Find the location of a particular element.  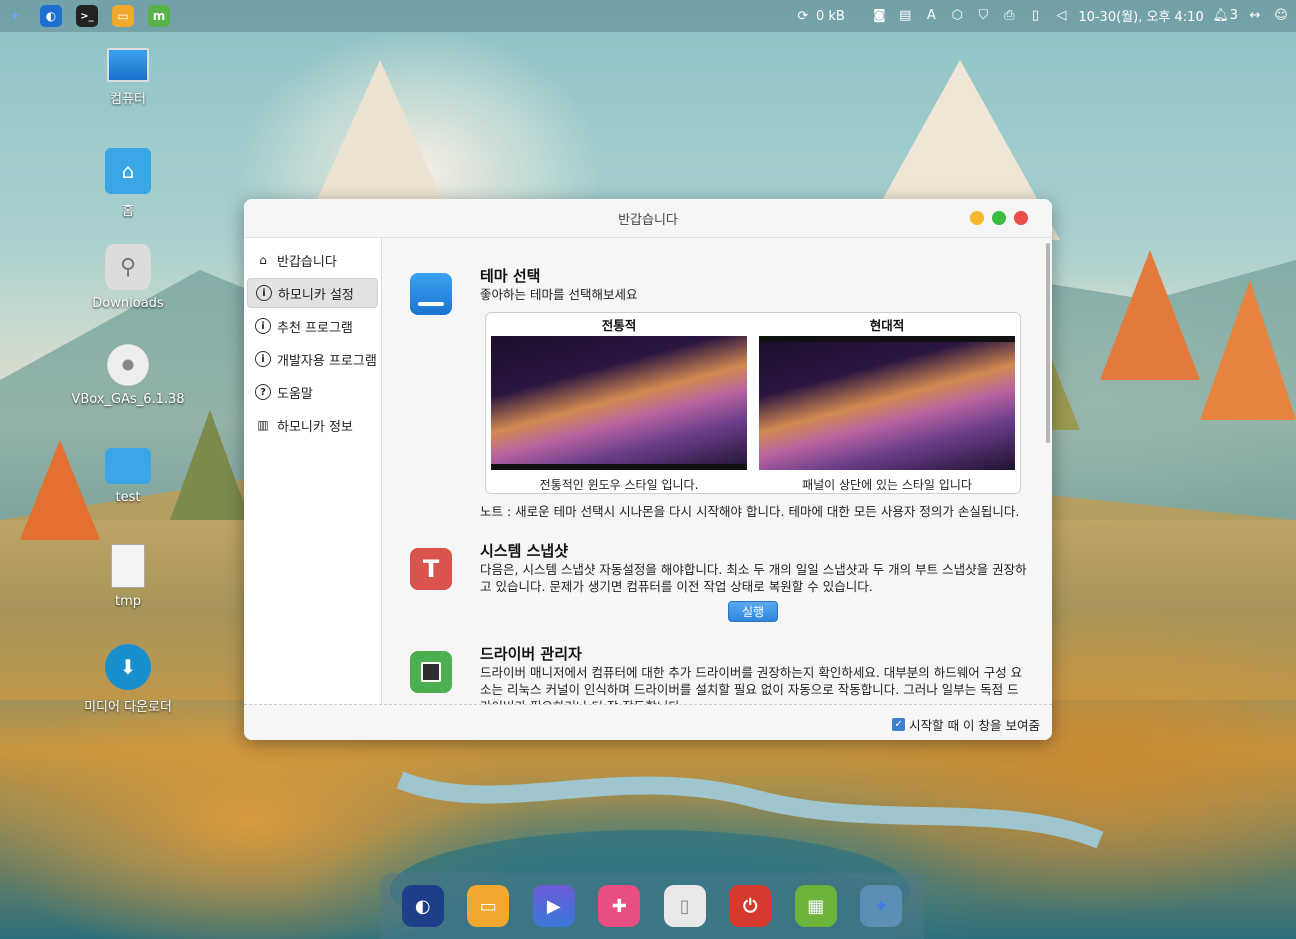

folder-icon is located at coordinates (128, 466).